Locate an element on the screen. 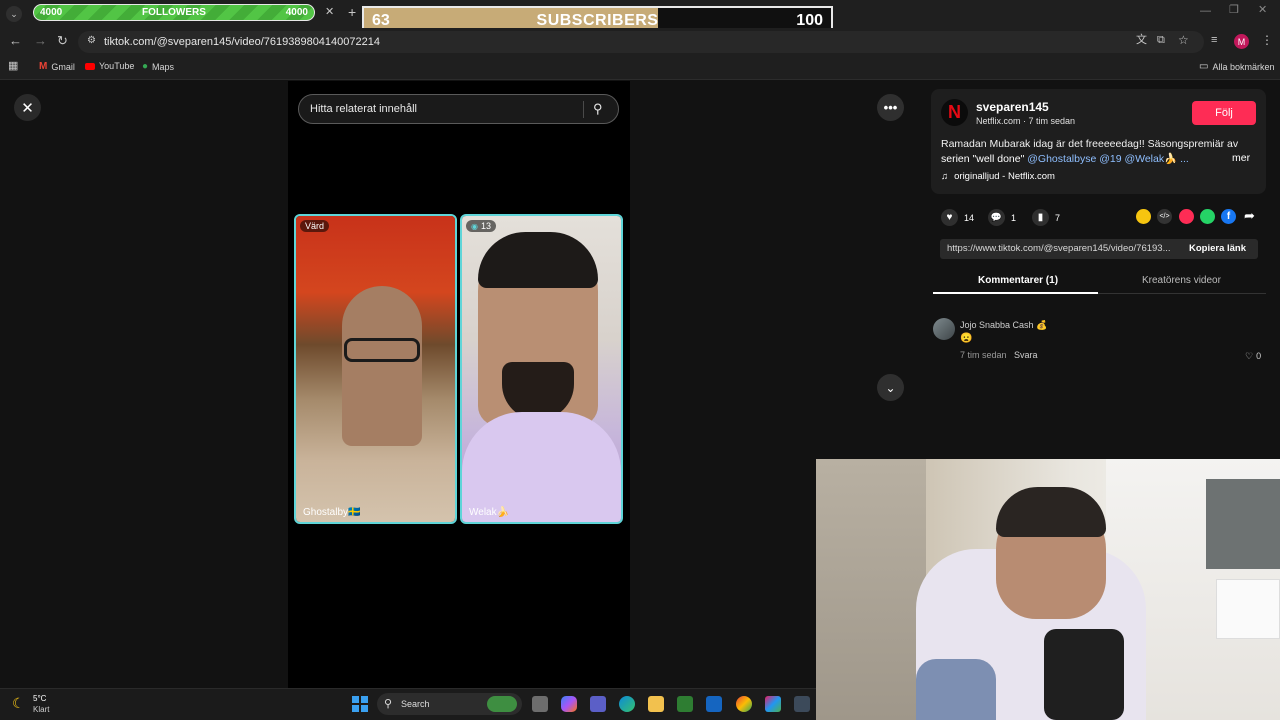 This screenshot has height=720, width=1280. new-tab-icon: + is located at coordinates (352, 12).